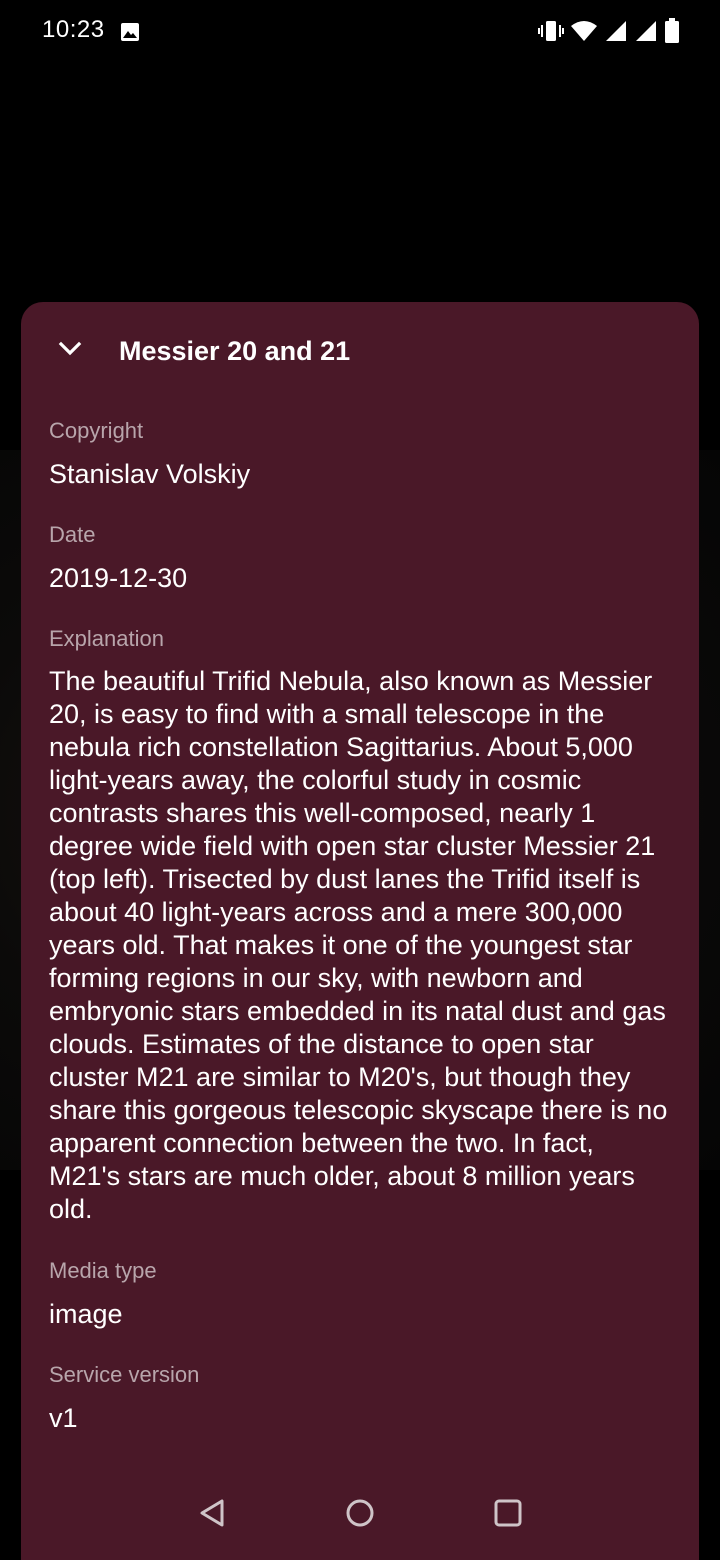 This screenshot has height=1560, width=720. What do you see at coordinates (584, 31) in the screenshot?
I see `wifi-icon` at bounding box center [584, 31].